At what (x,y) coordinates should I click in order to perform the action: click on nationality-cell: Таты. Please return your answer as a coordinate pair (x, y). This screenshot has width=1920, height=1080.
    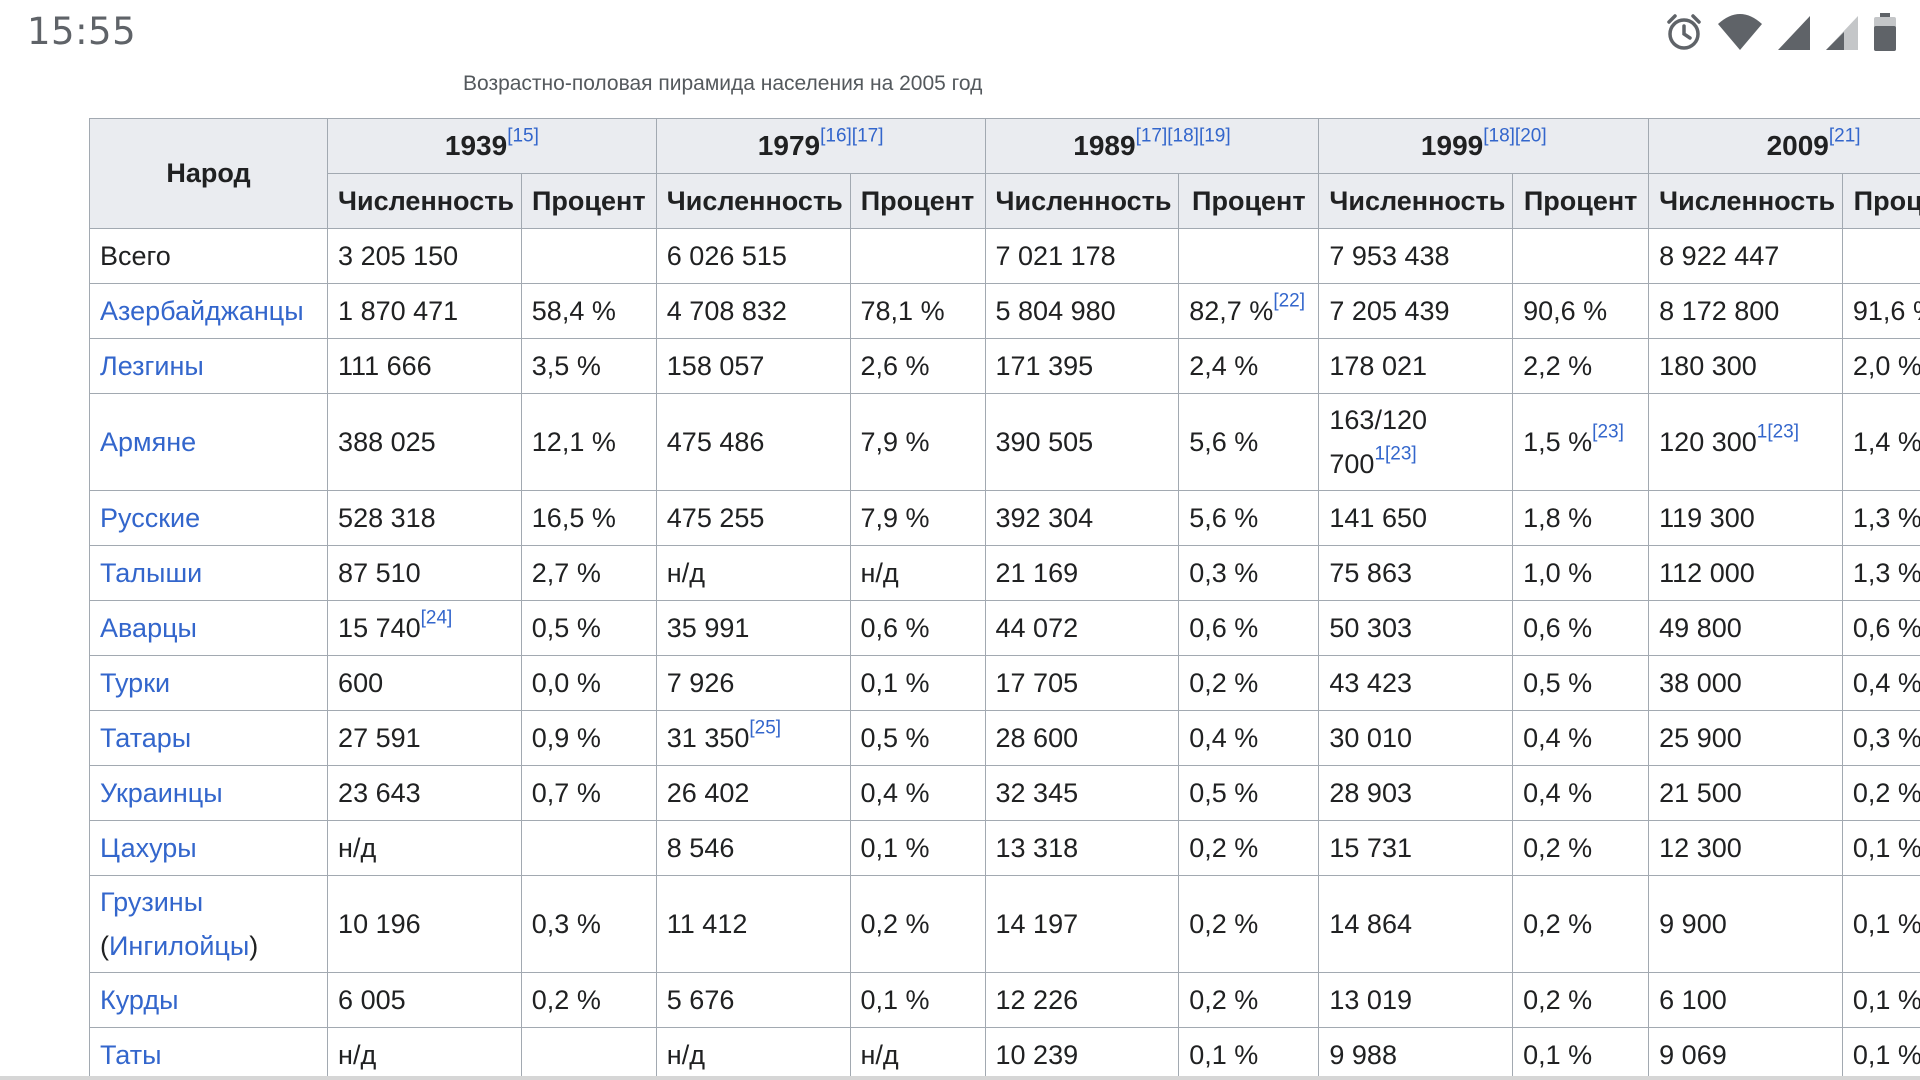
    Looking at the image, I should click on (209, 1053).